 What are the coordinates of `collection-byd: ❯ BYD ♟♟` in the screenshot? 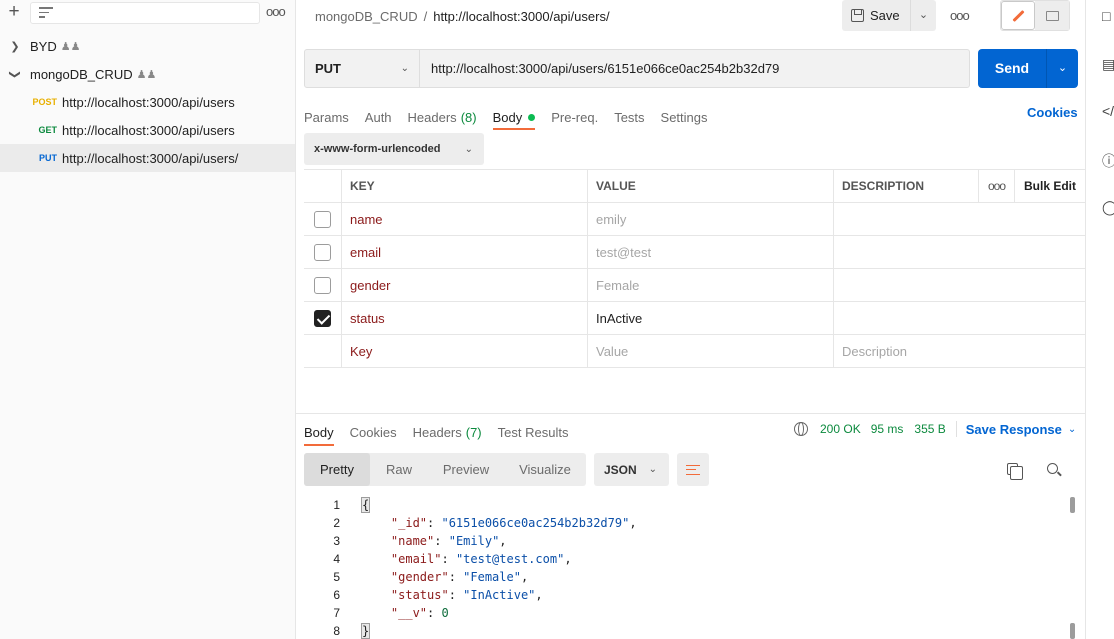 It's located at (147, 46).